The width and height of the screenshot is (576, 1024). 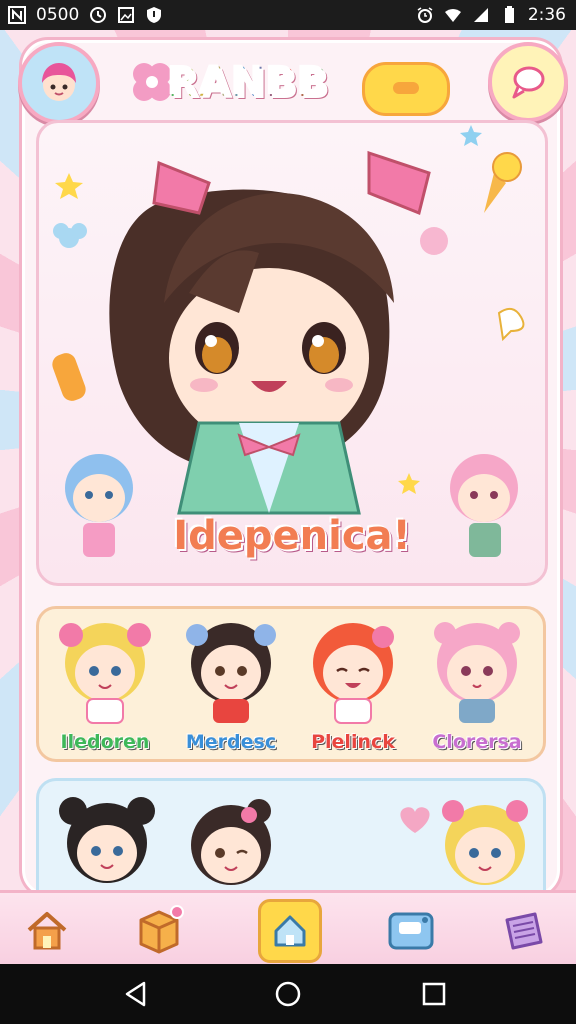 I want to click on nav-camera, so click(x=411, y=930).